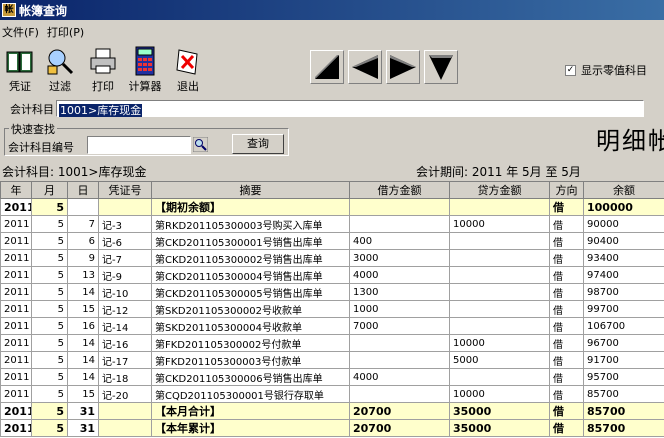 This screenshot has height=438, width=664. I want to click on table-cell: 98700, so click(623, 292).